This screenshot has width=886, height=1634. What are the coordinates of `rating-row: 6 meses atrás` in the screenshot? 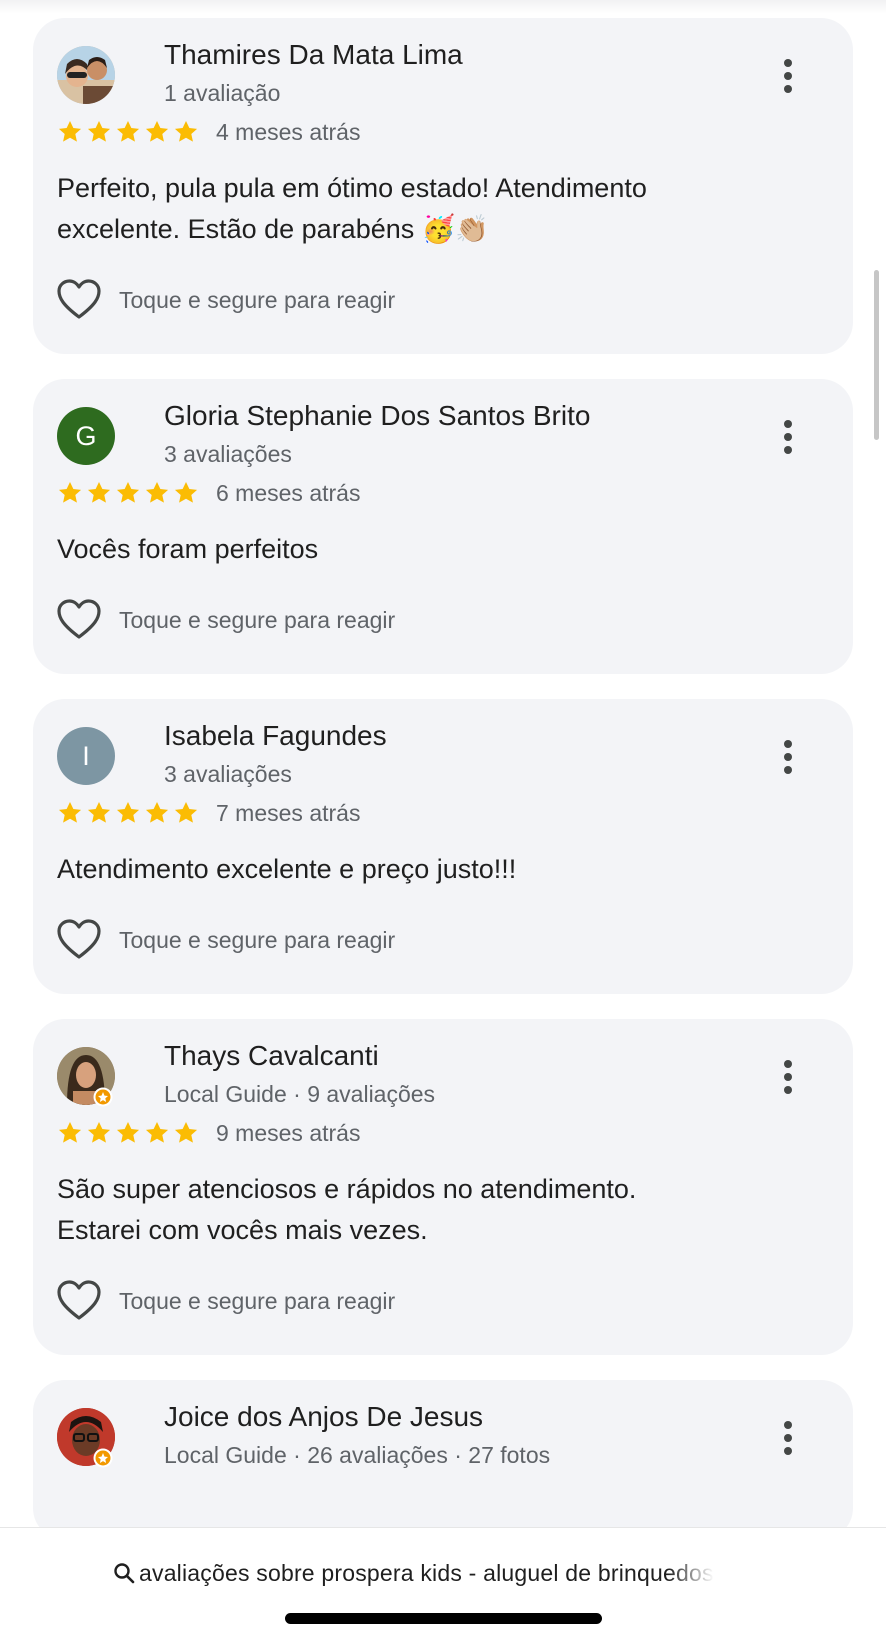 It's located at (443, 493).